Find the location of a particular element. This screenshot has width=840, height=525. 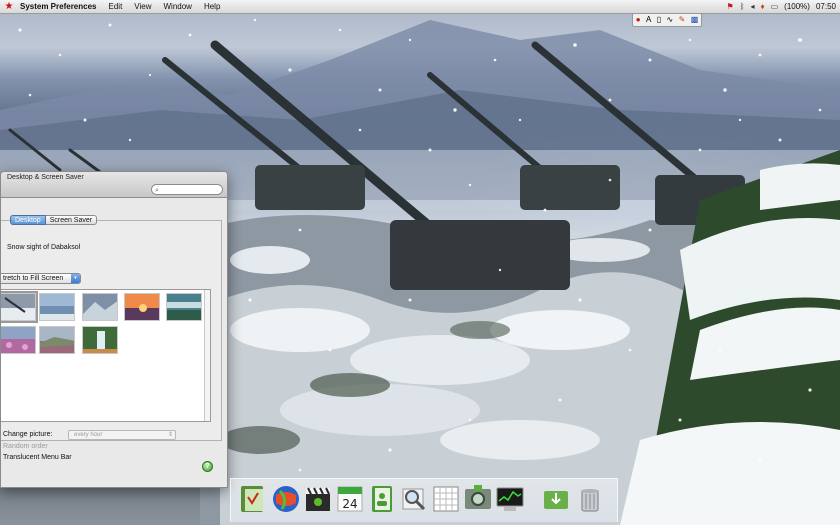

fit-mode-select: tretch to Fill Screen ▾ is located at coordinates (41, 278).